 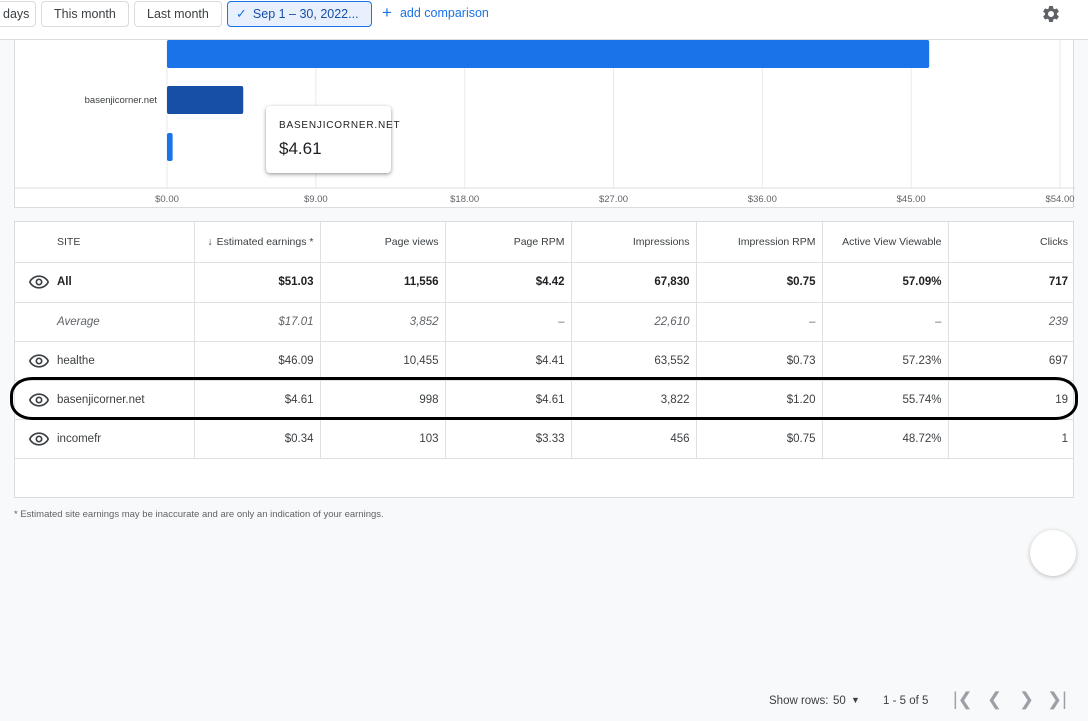 What do you see at coordinates (762, 199) in the screenshot?
I see `x-tick-label: $36.00` at bounding box center [762, 199].